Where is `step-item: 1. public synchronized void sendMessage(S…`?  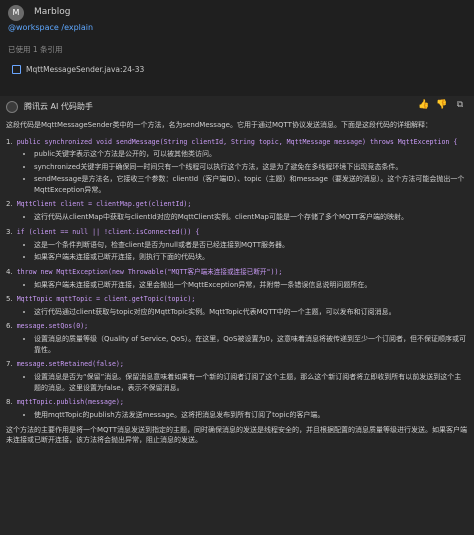 step-item: 1. public synchronized void sendMessage(S… is located at coordinates (237, 142).